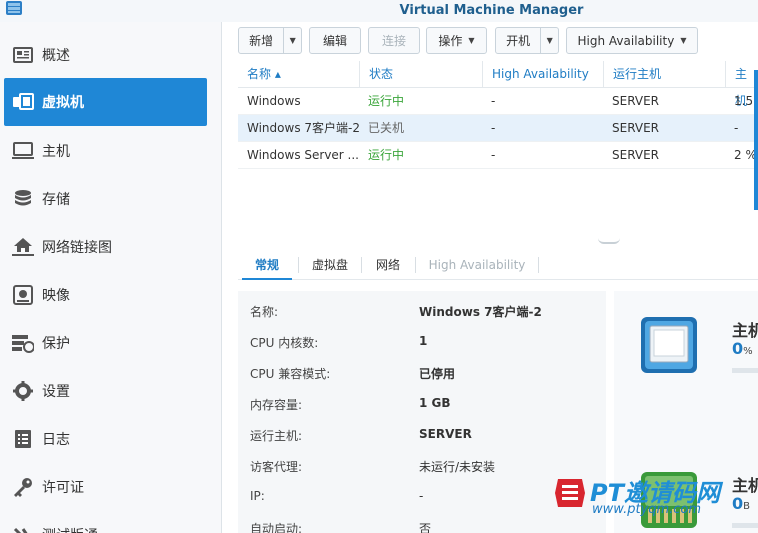 This screenshot has height=533, width=758. I want to click on tab-high-availability: High Availability, so click(477, 265).